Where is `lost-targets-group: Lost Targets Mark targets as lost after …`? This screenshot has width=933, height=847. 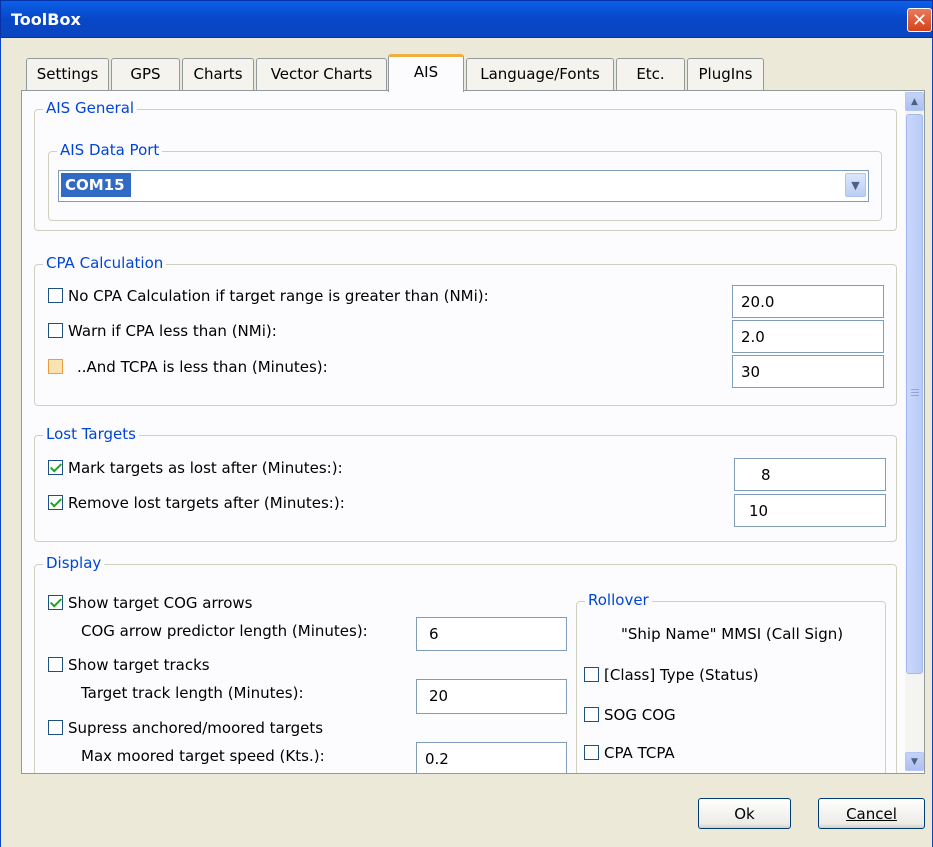 lost-targets-group: Lost Targets Mark targets as lost after … is located at coordinates (465, 483).